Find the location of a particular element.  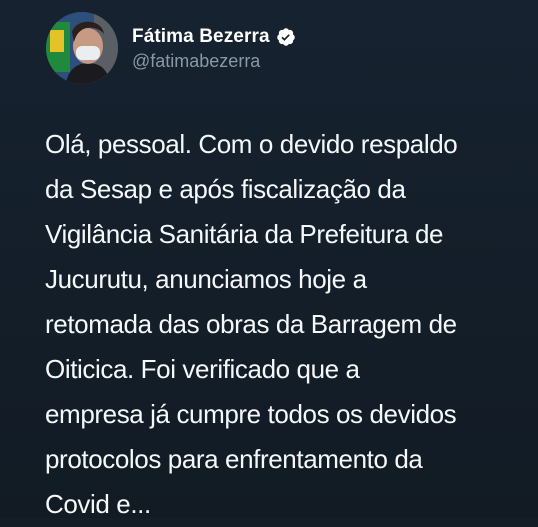

tweet-line: protocolos para enfrentamento da is located at coordinates (234, 459).